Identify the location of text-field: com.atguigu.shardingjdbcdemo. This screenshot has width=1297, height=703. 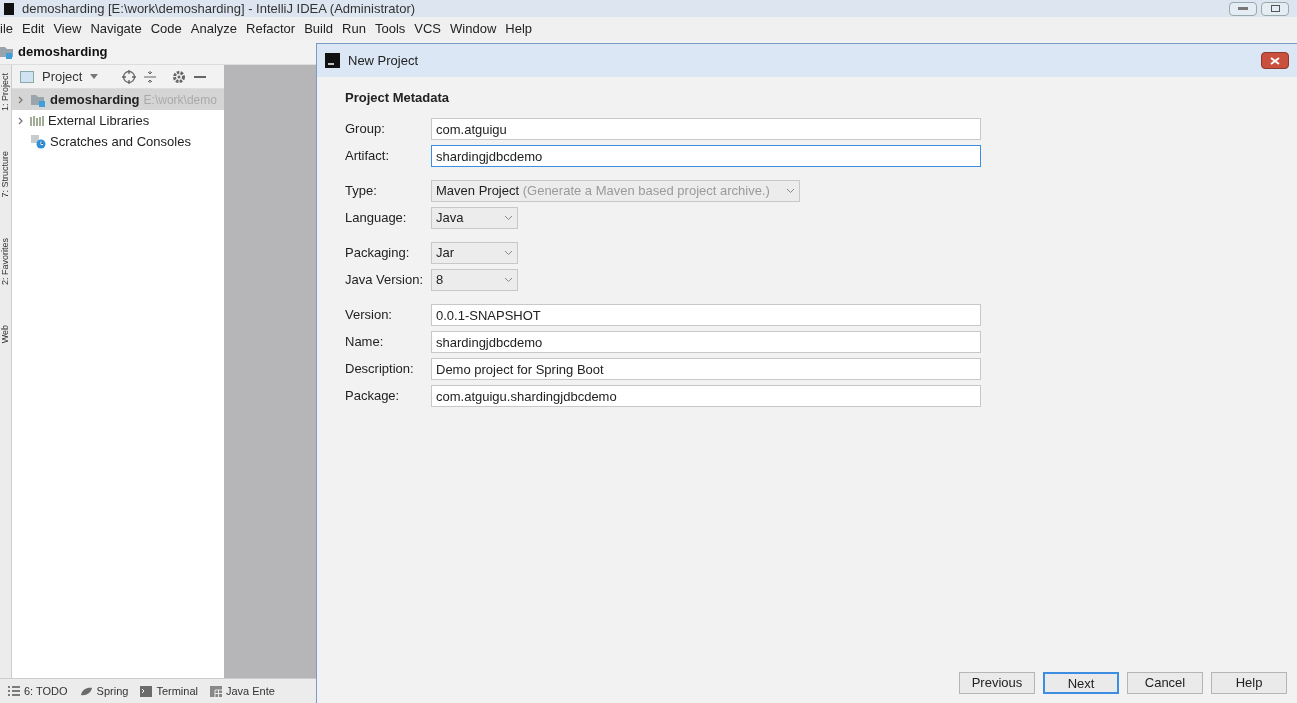
(706, 396).